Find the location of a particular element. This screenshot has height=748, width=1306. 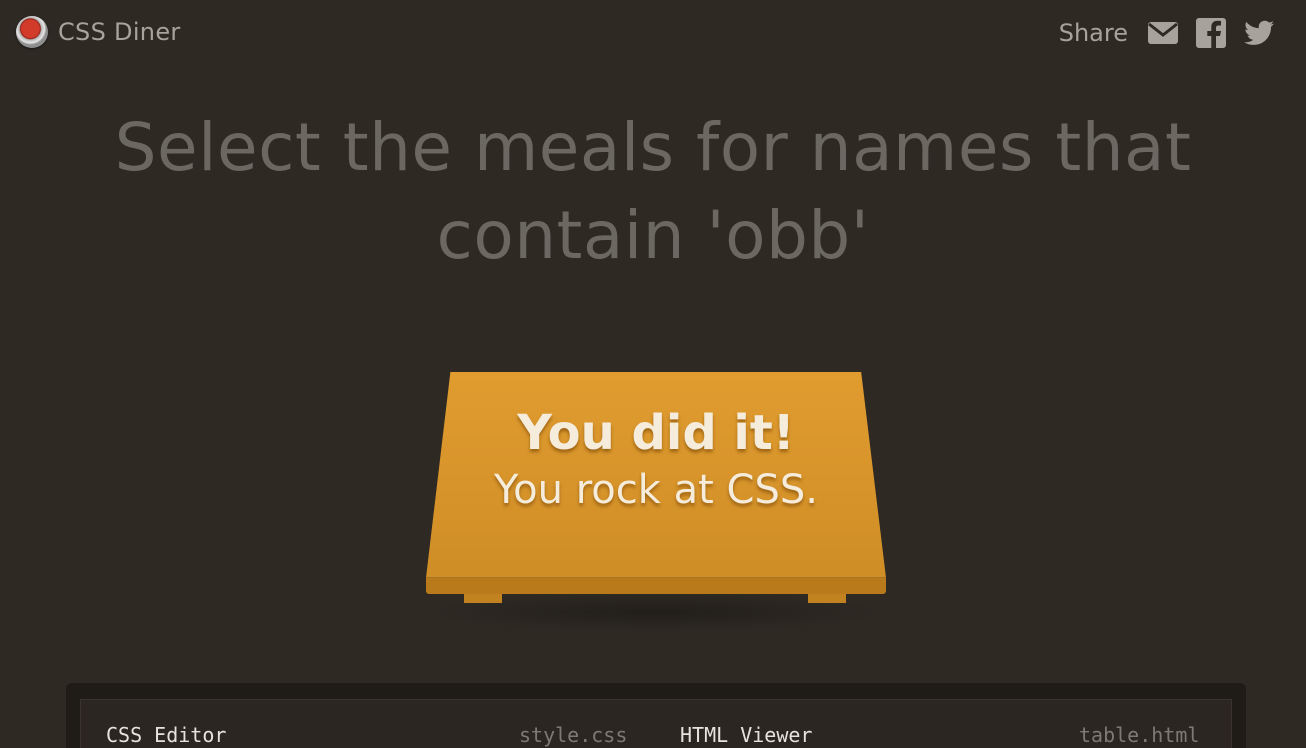

win-message: You did it! You rock at CSS. is located at coordinates (656, 459).